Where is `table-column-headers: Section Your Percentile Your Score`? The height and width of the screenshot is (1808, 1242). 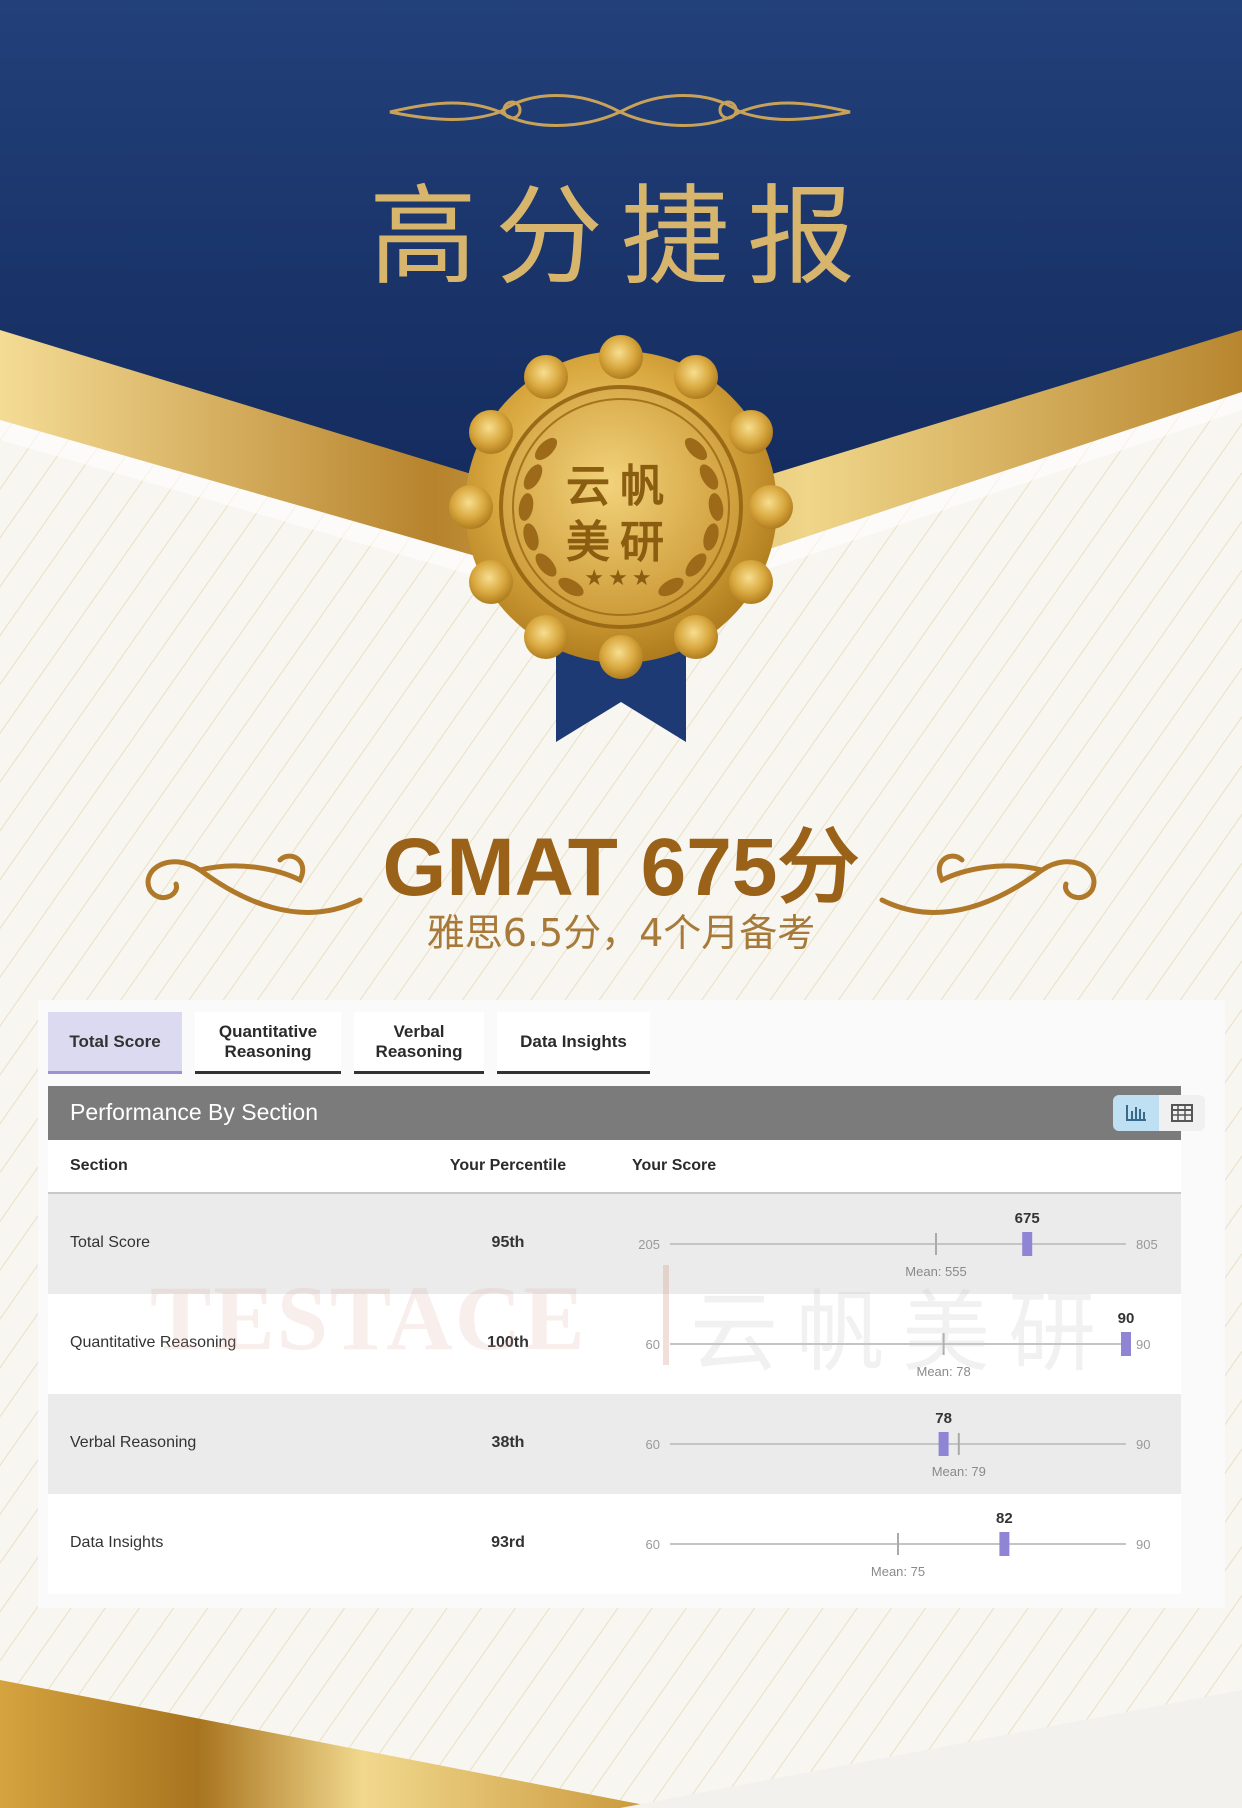 table-column-headers: Section Your Percentile Your Score is located at coordinates (614, 1167).